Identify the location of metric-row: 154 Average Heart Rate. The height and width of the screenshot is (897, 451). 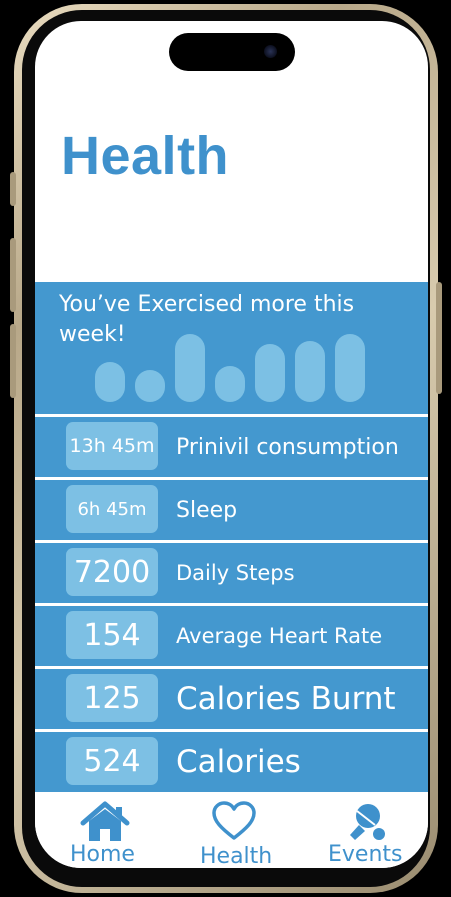
(231, 636).